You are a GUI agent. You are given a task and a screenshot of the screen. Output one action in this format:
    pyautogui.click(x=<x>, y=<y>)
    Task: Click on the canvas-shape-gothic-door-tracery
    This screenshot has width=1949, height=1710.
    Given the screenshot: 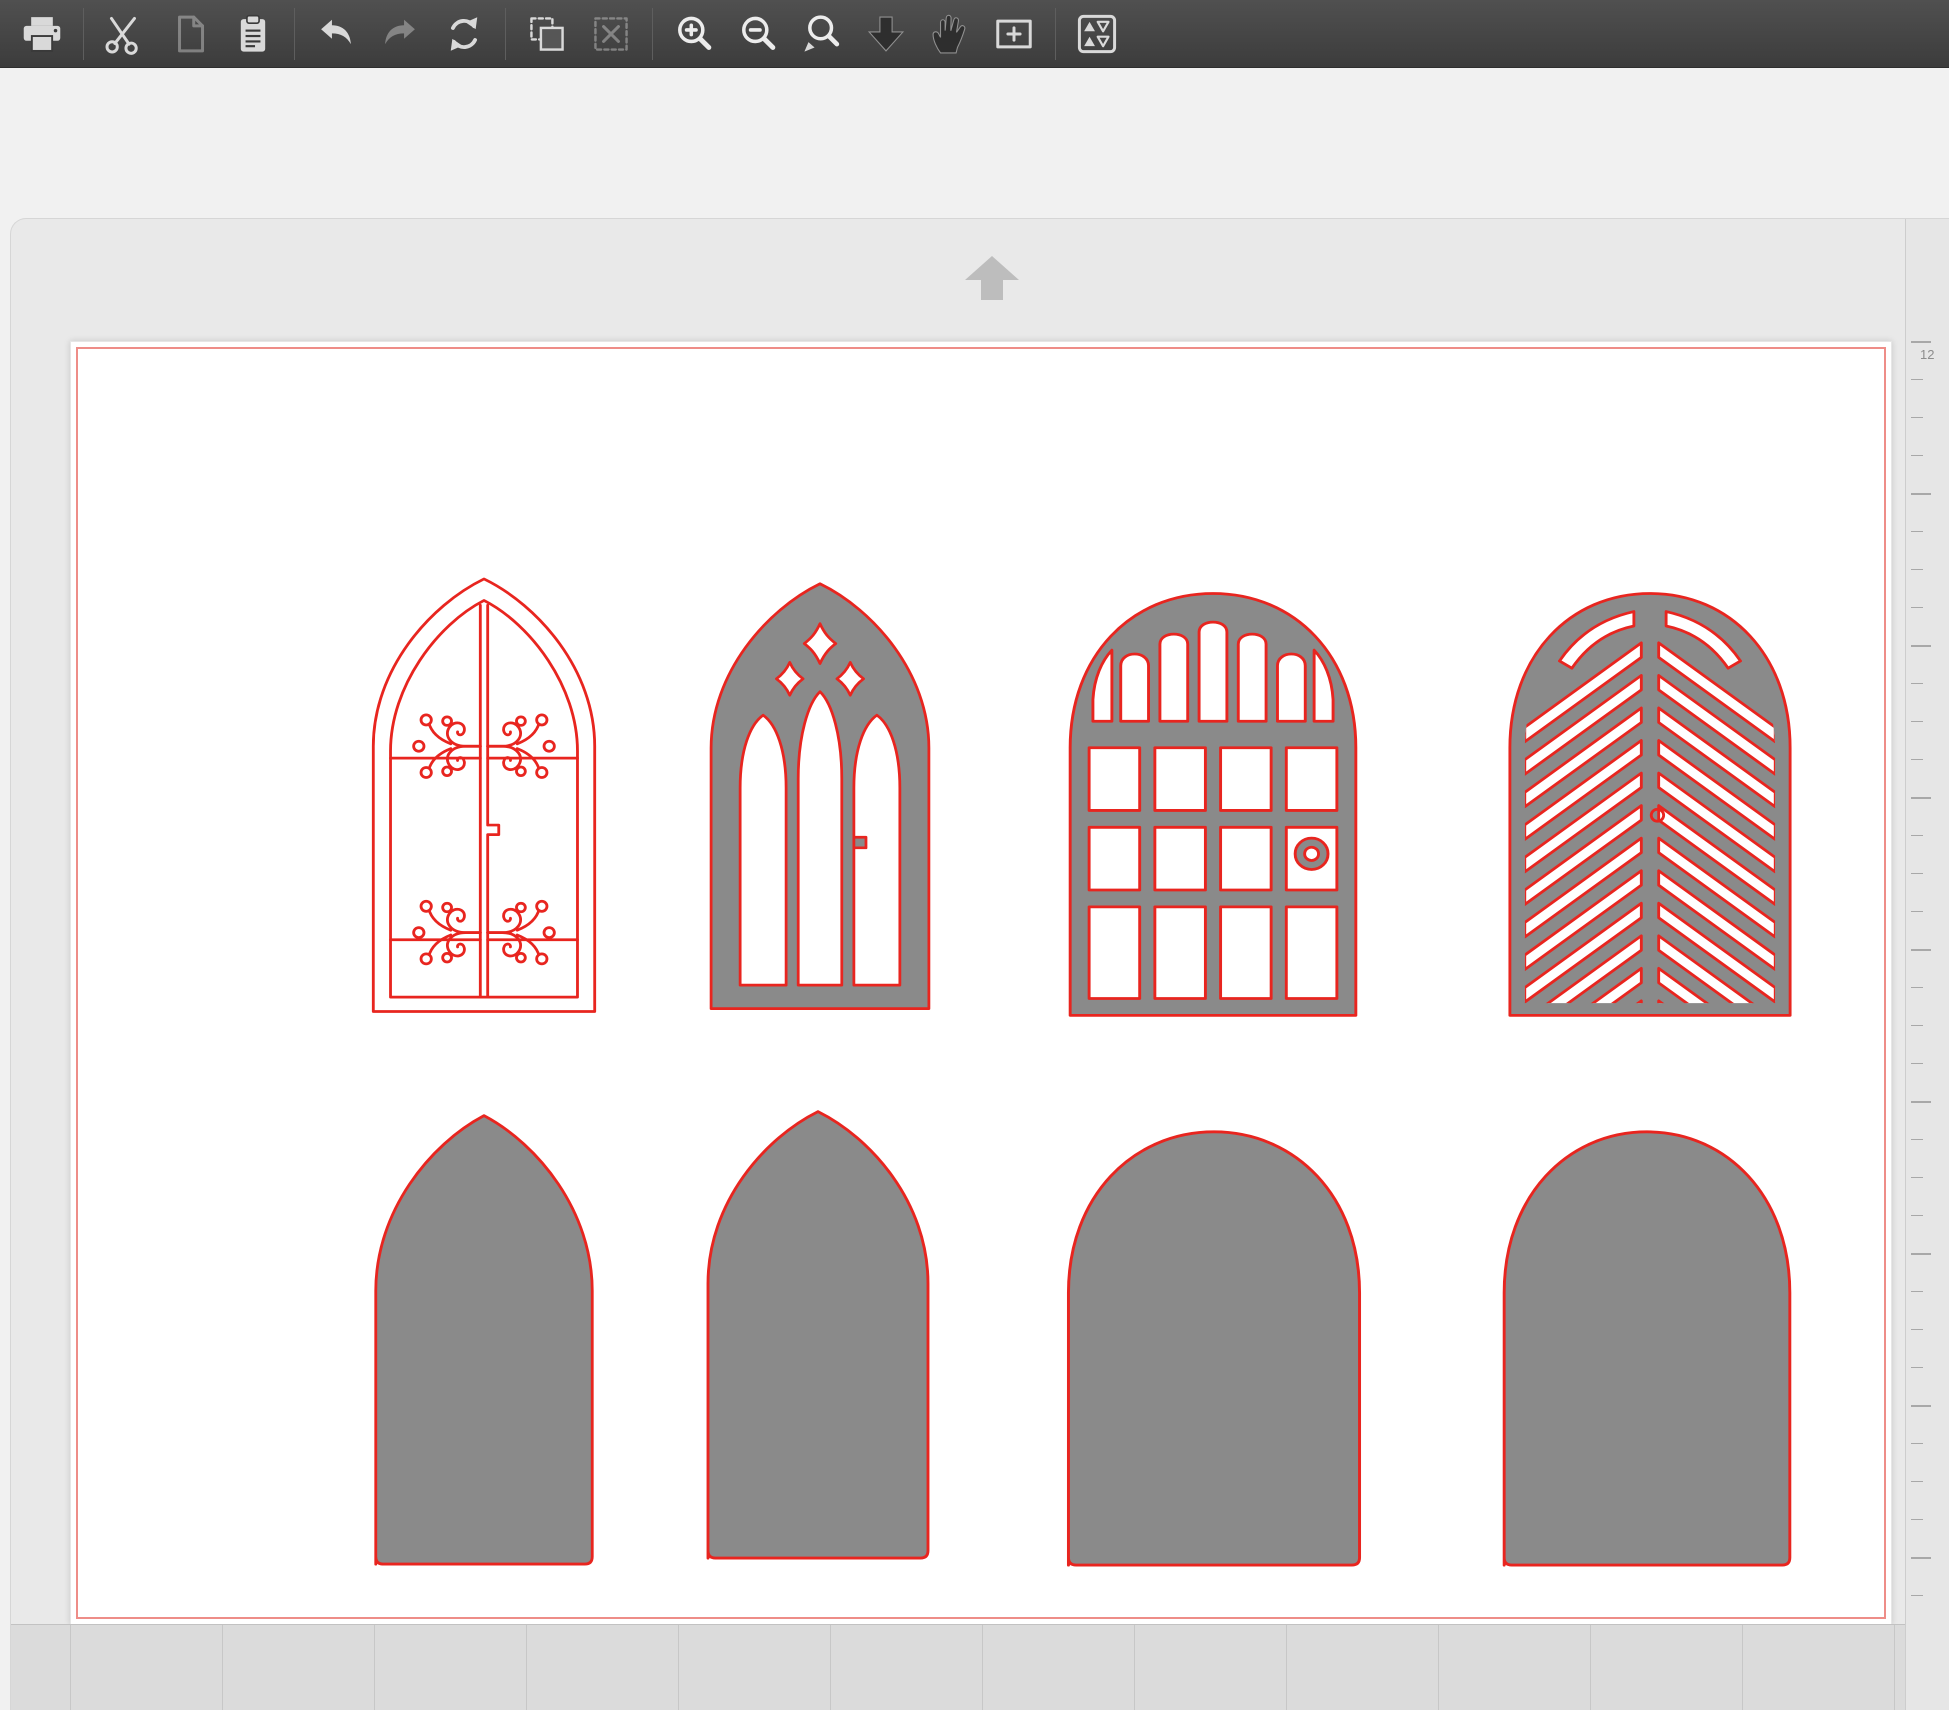 What is the action you would take?
    pyautogui.click(x=820, y=795)
    